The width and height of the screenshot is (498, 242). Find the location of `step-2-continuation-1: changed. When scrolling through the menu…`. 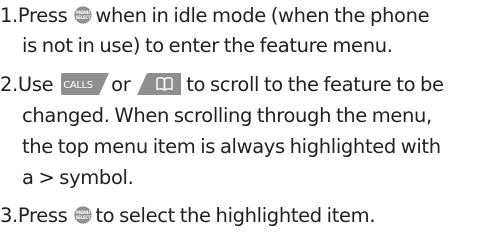

step-2-continuation-1: changed. When scrolling through the menu… is located at coordinates (227, 115).